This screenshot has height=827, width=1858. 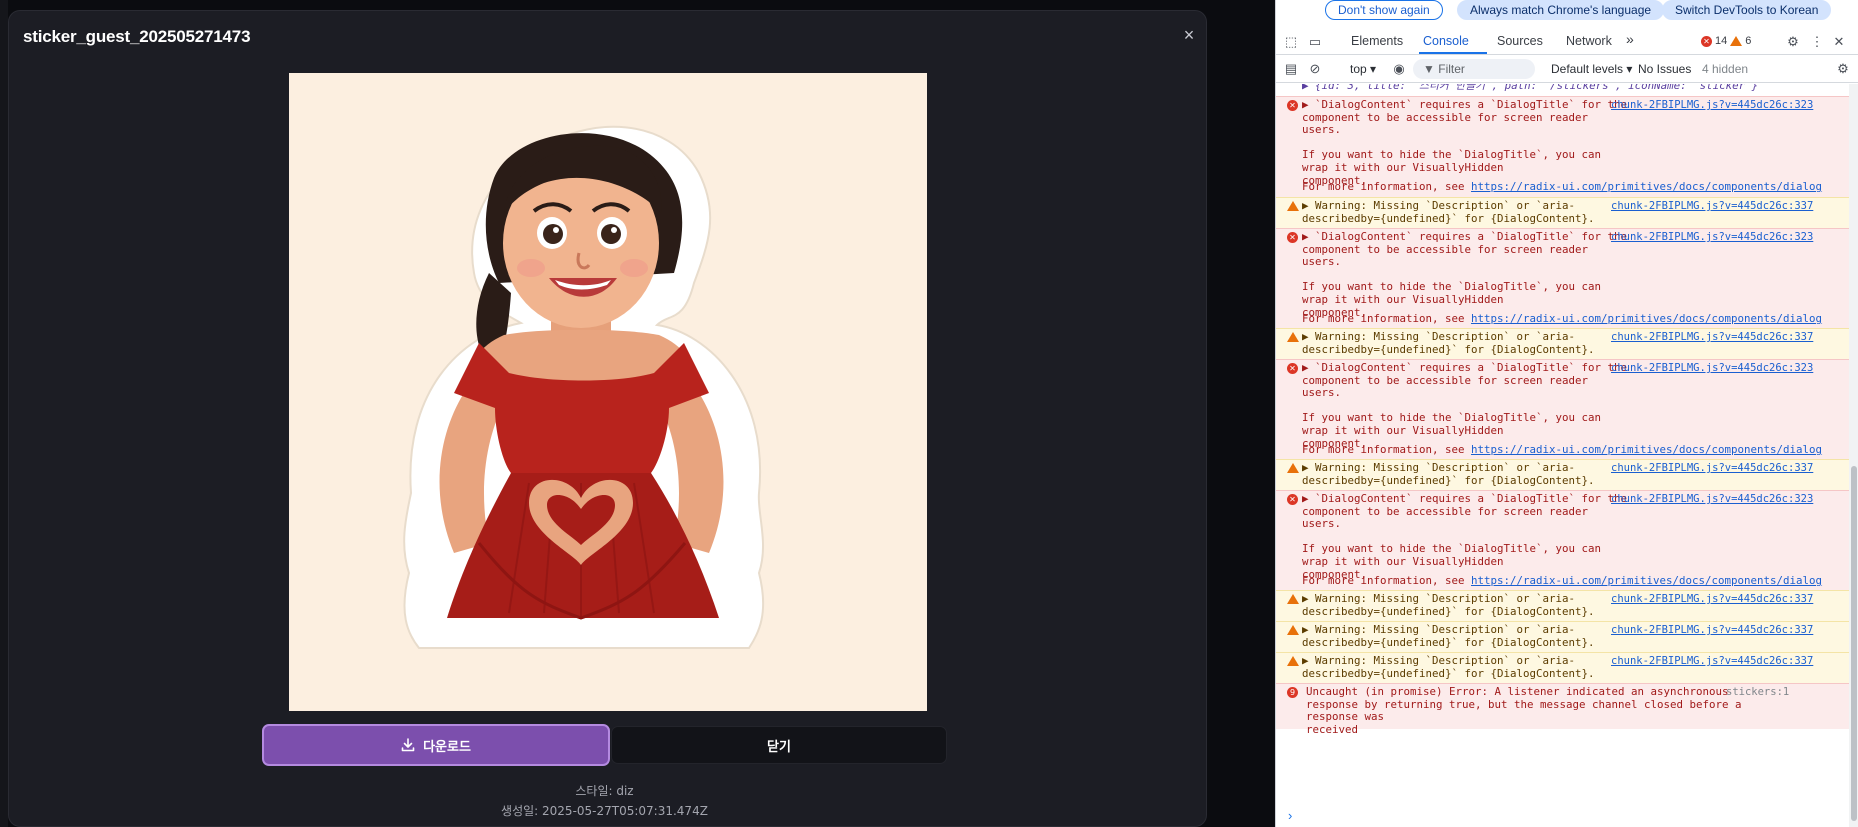 I want to click on settings-gear-icon: ⚙, so click(x=1793, y=42).